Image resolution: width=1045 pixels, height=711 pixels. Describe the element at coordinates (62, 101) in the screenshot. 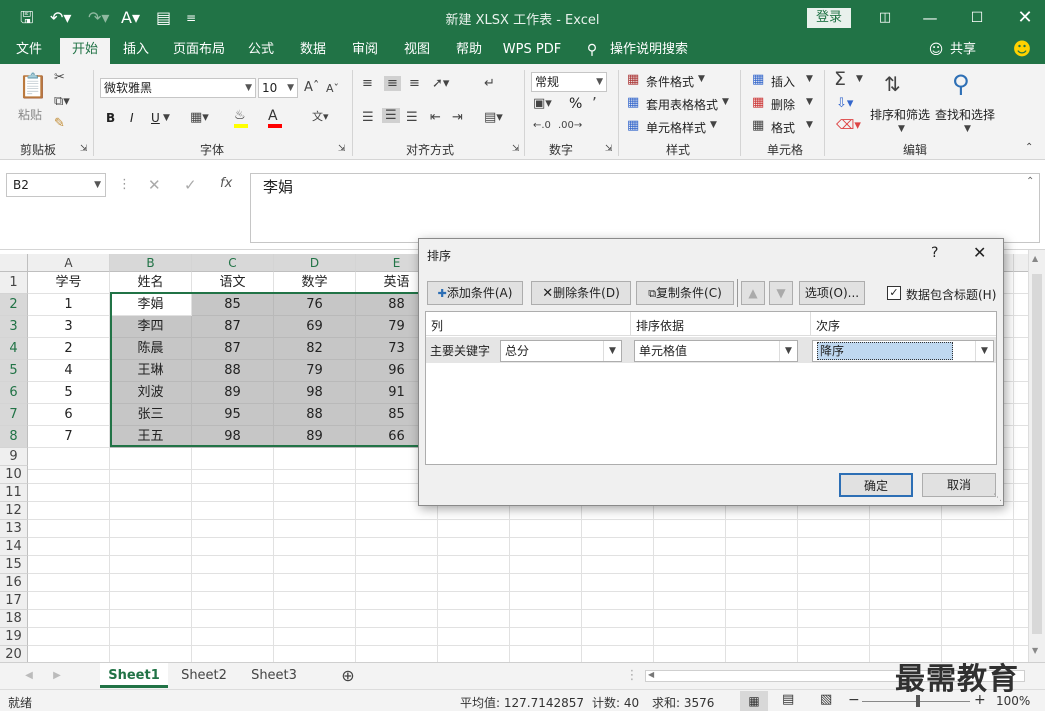

I see `copy-icon: ⧉▾` at that location.